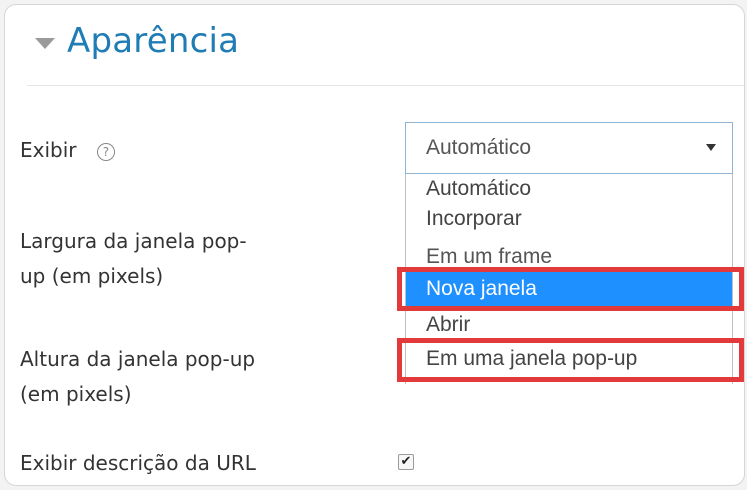 The width and height of the screenshot is (747, 490). Describe the element at coordinates (385, 85) in the screenshot. I see `section-divider` at that location.